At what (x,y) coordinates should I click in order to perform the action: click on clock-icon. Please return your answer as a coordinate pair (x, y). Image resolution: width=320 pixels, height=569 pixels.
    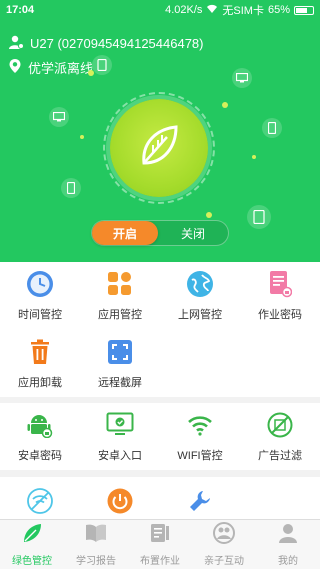
    Looking at the image, I should click on (40, 284).